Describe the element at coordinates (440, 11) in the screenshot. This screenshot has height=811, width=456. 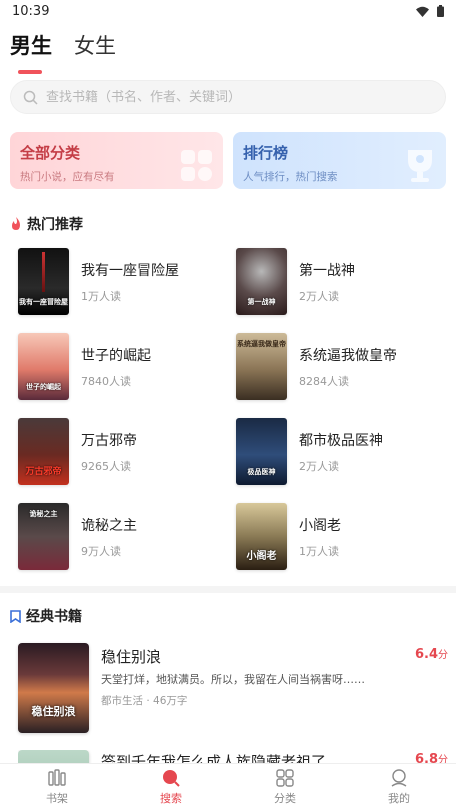
I see `battery-icon` at that location.